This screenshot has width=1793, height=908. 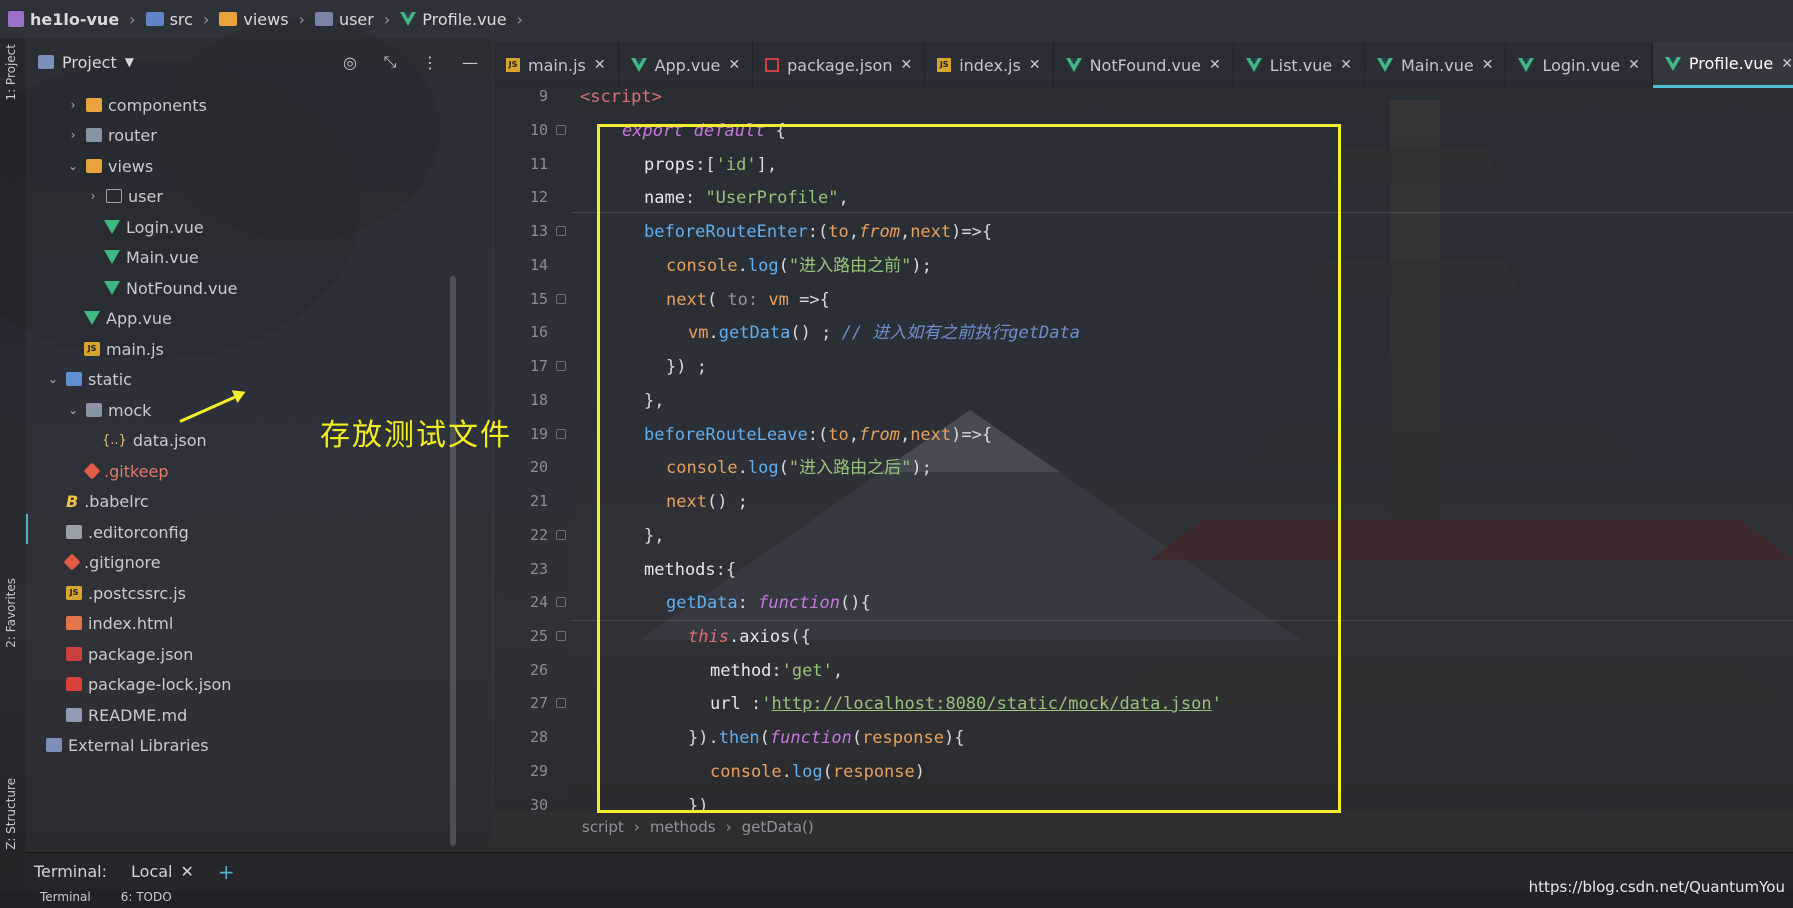 What do you see at coordinates (111, 135) in the screenshot?
I see `tree-item-router: › router` at bounding box center [111, 135].